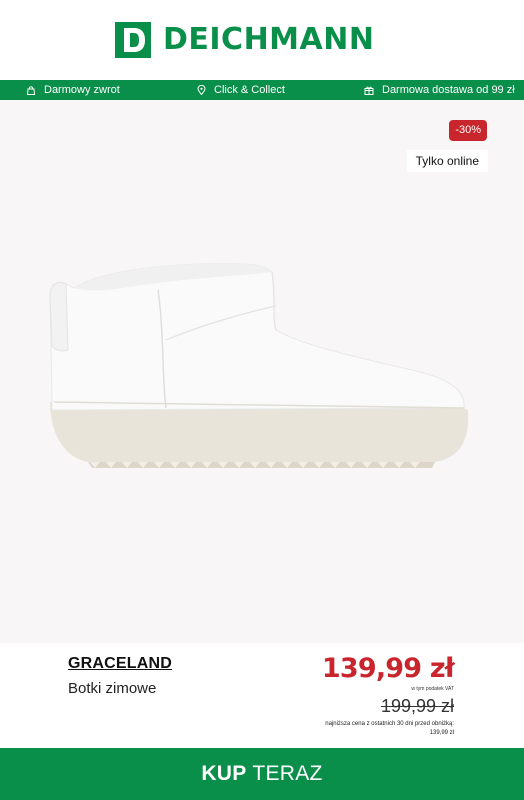 Image resolution: width=524 pixels, height=800 pixels. Describe the element at coordinates (224, 773) in the screenshot. I see `buy-now-label-bold: KUP` at that location.